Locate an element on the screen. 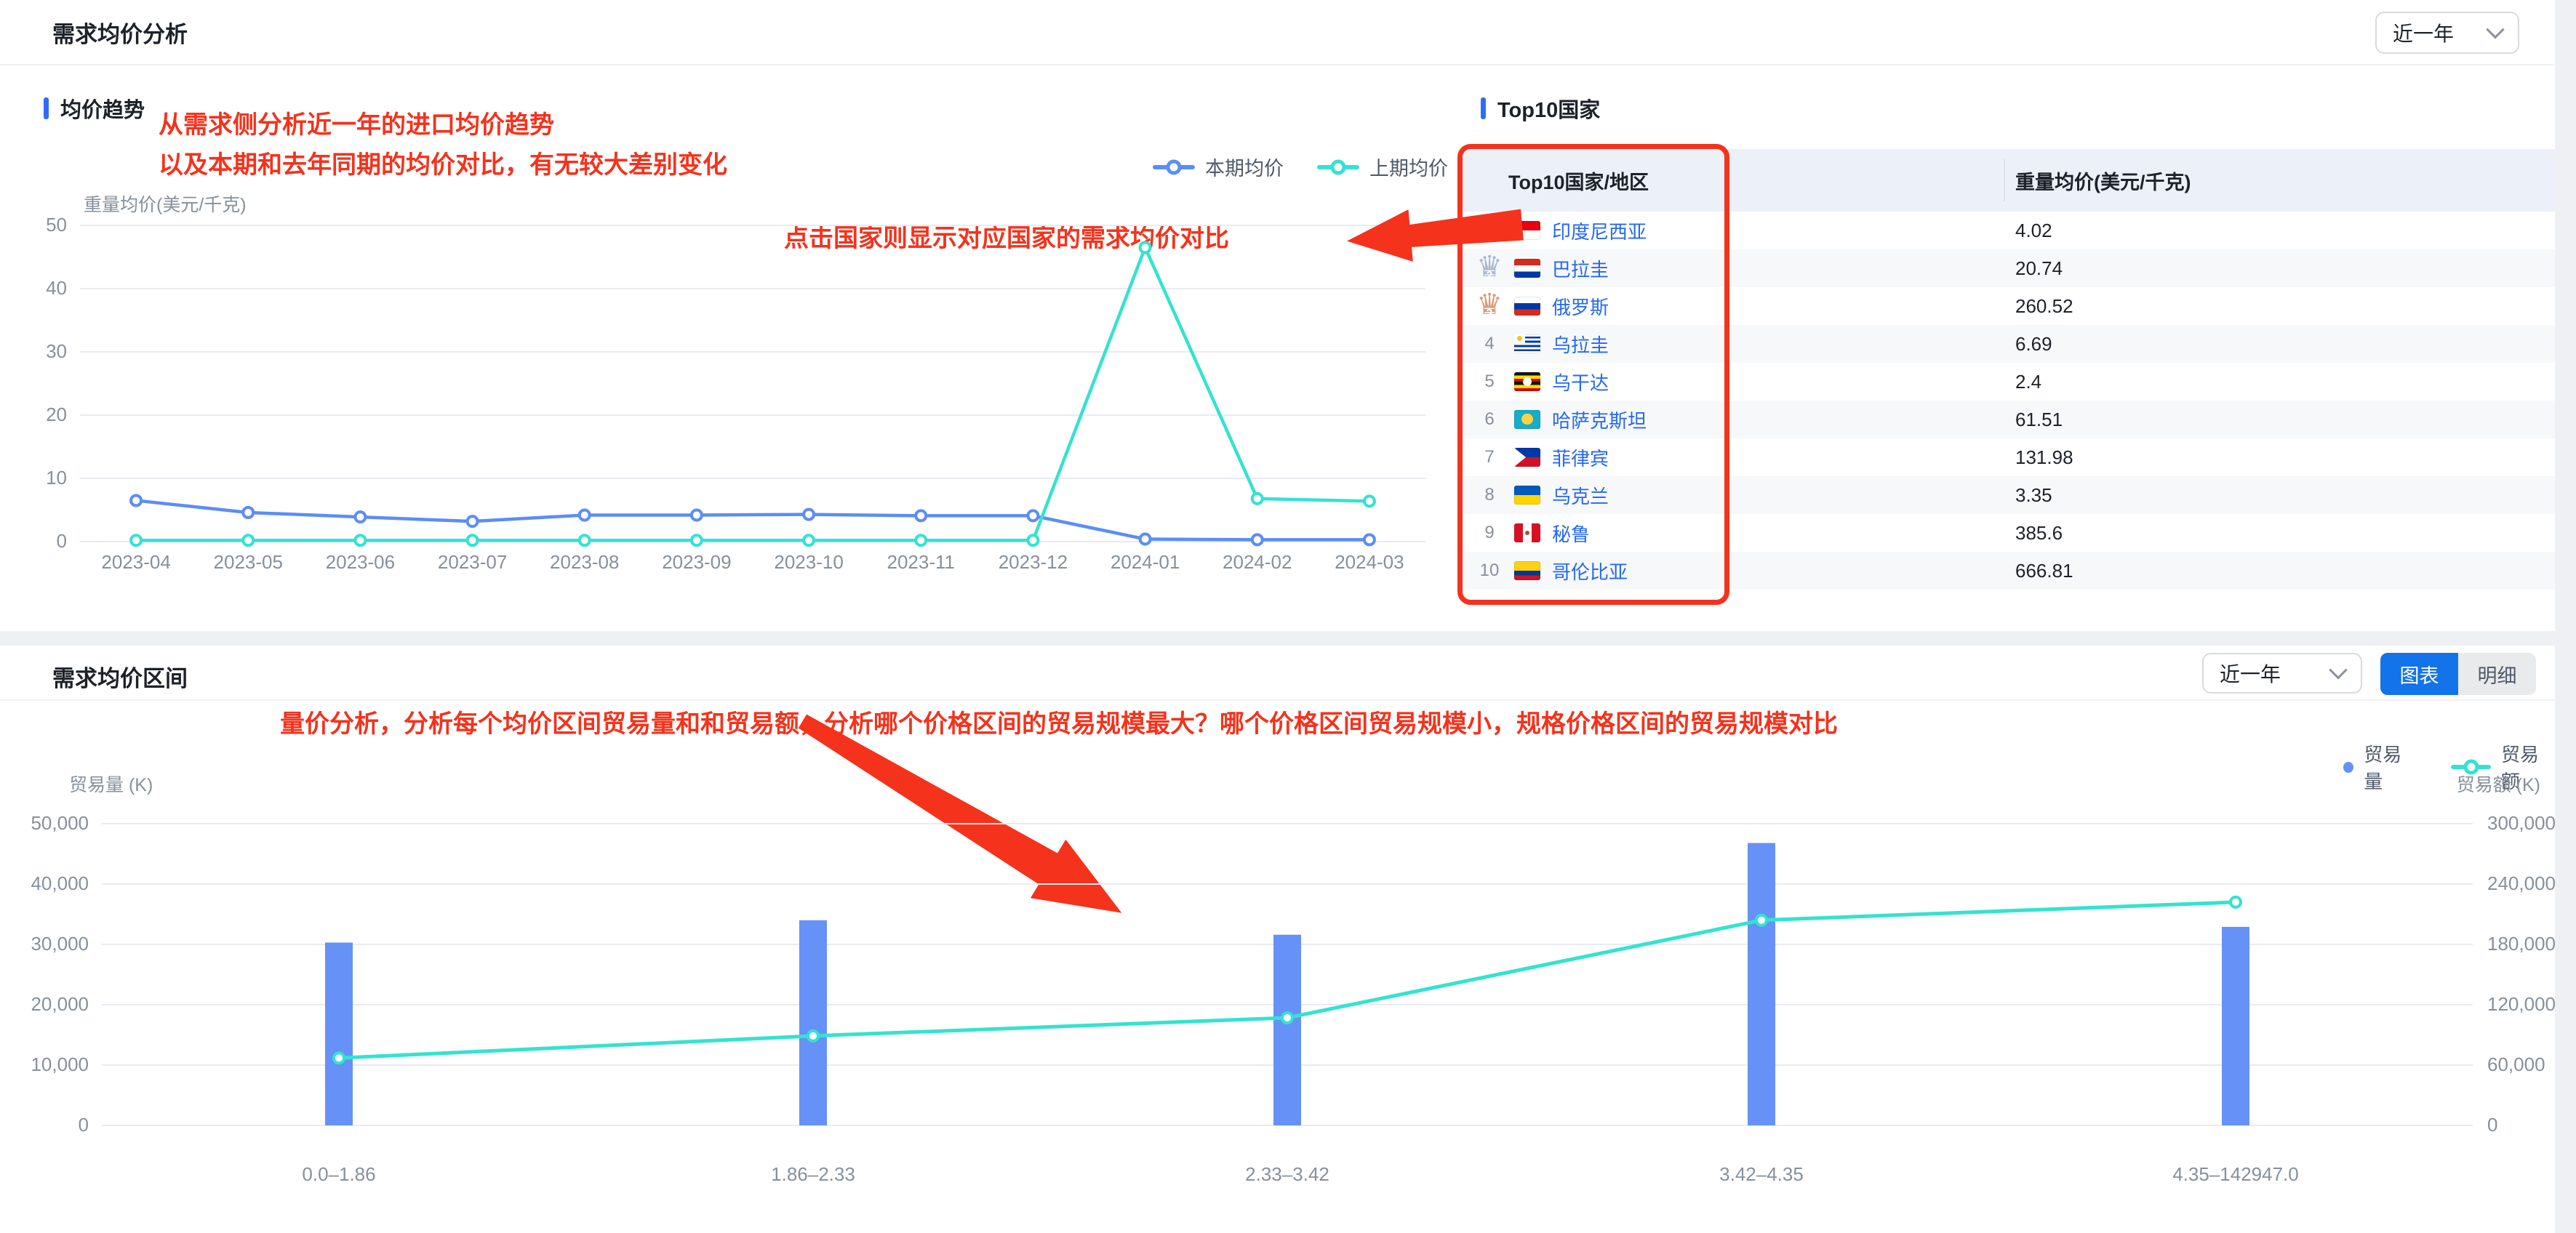 The image size is (2576, 1233). section-title-top10: Top10国家 is located at coordinates (1540, 109).